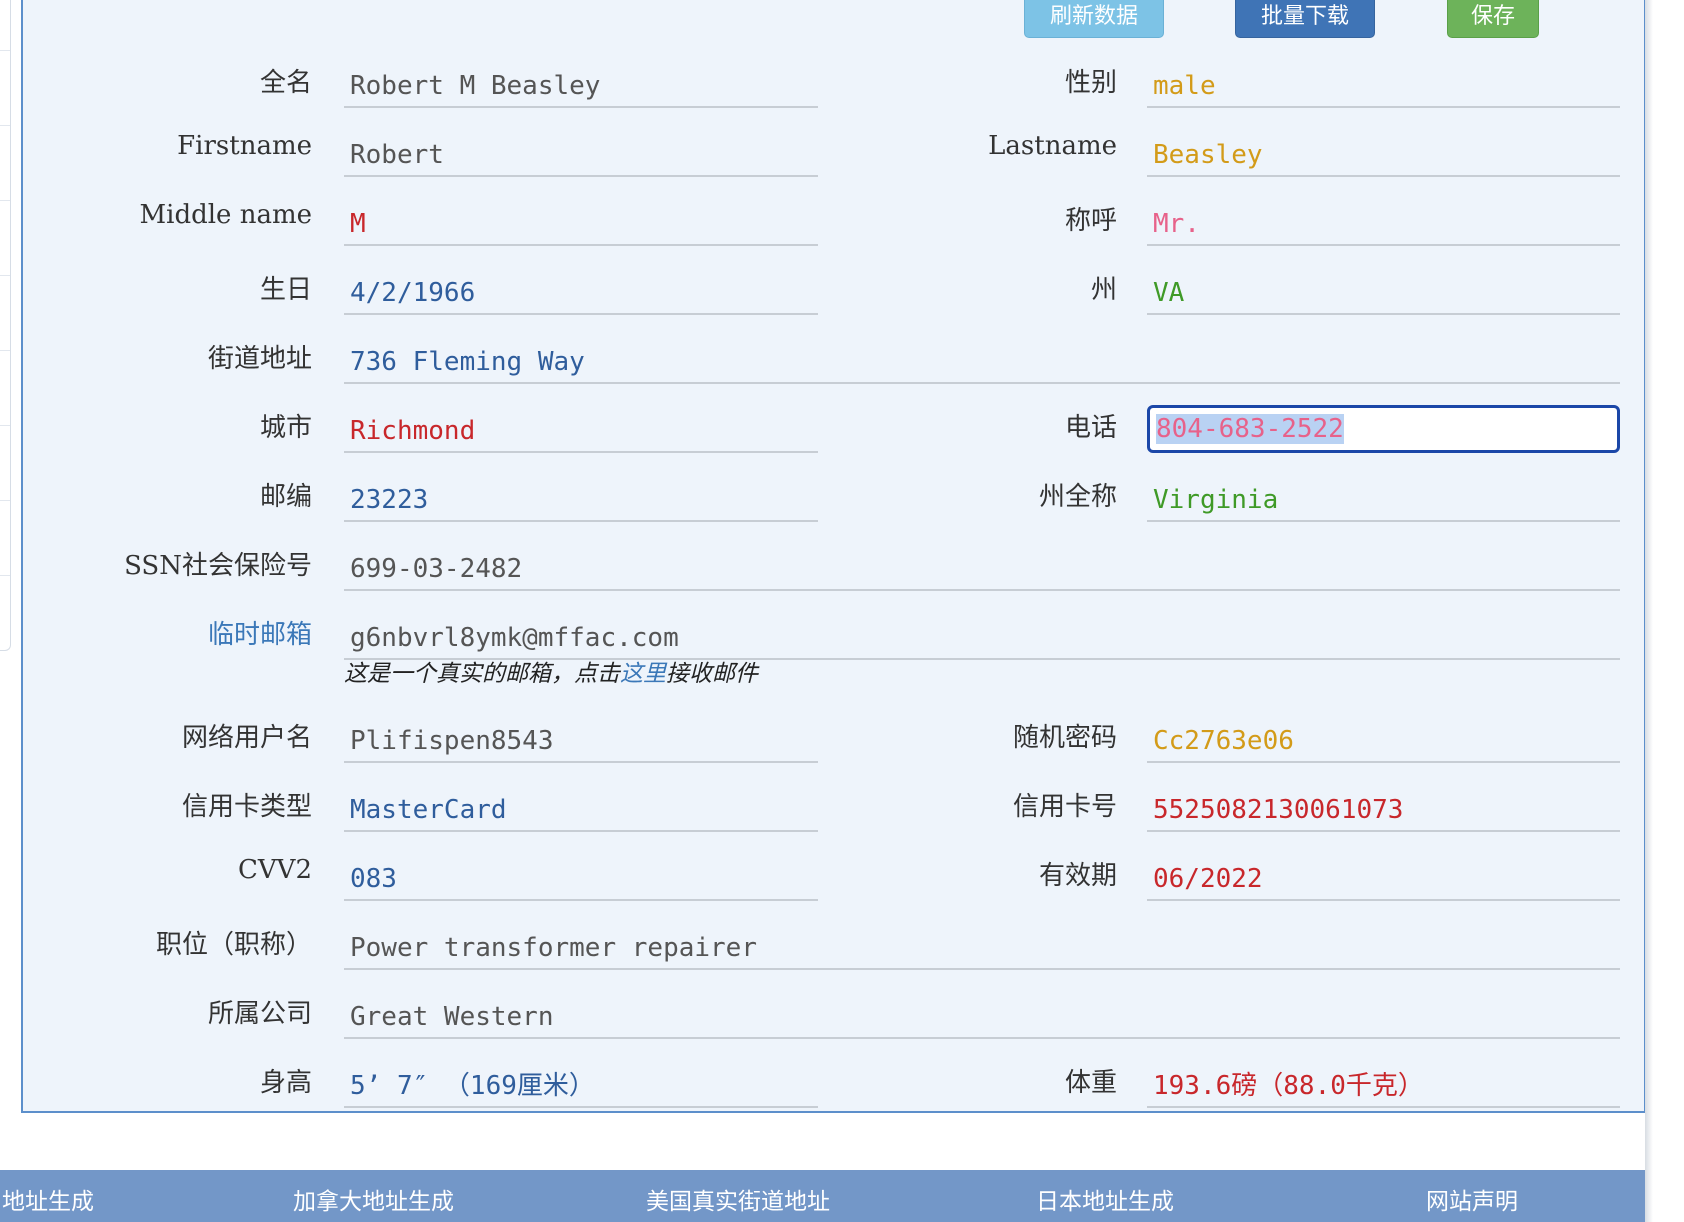 This screenshot has height=1222, width=1684. I want to click on password-field: Cc2763e06, so click(1383, 741).